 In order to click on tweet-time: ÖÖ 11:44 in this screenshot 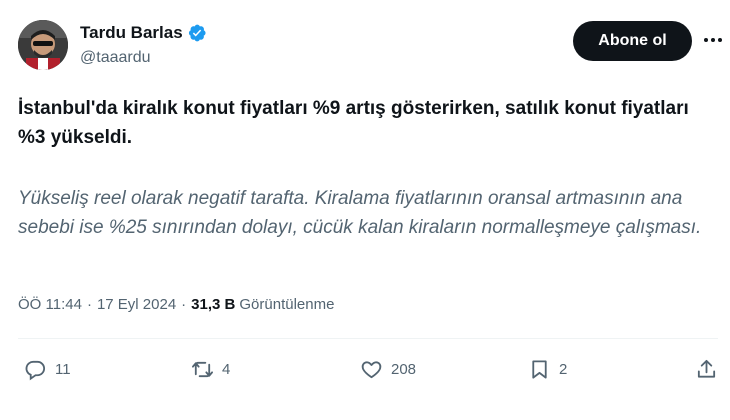, I will do `click(50, 304)`.